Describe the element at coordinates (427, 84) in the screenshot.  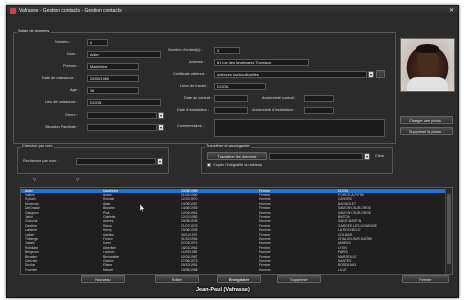
I see `photo-shirt` at that location.